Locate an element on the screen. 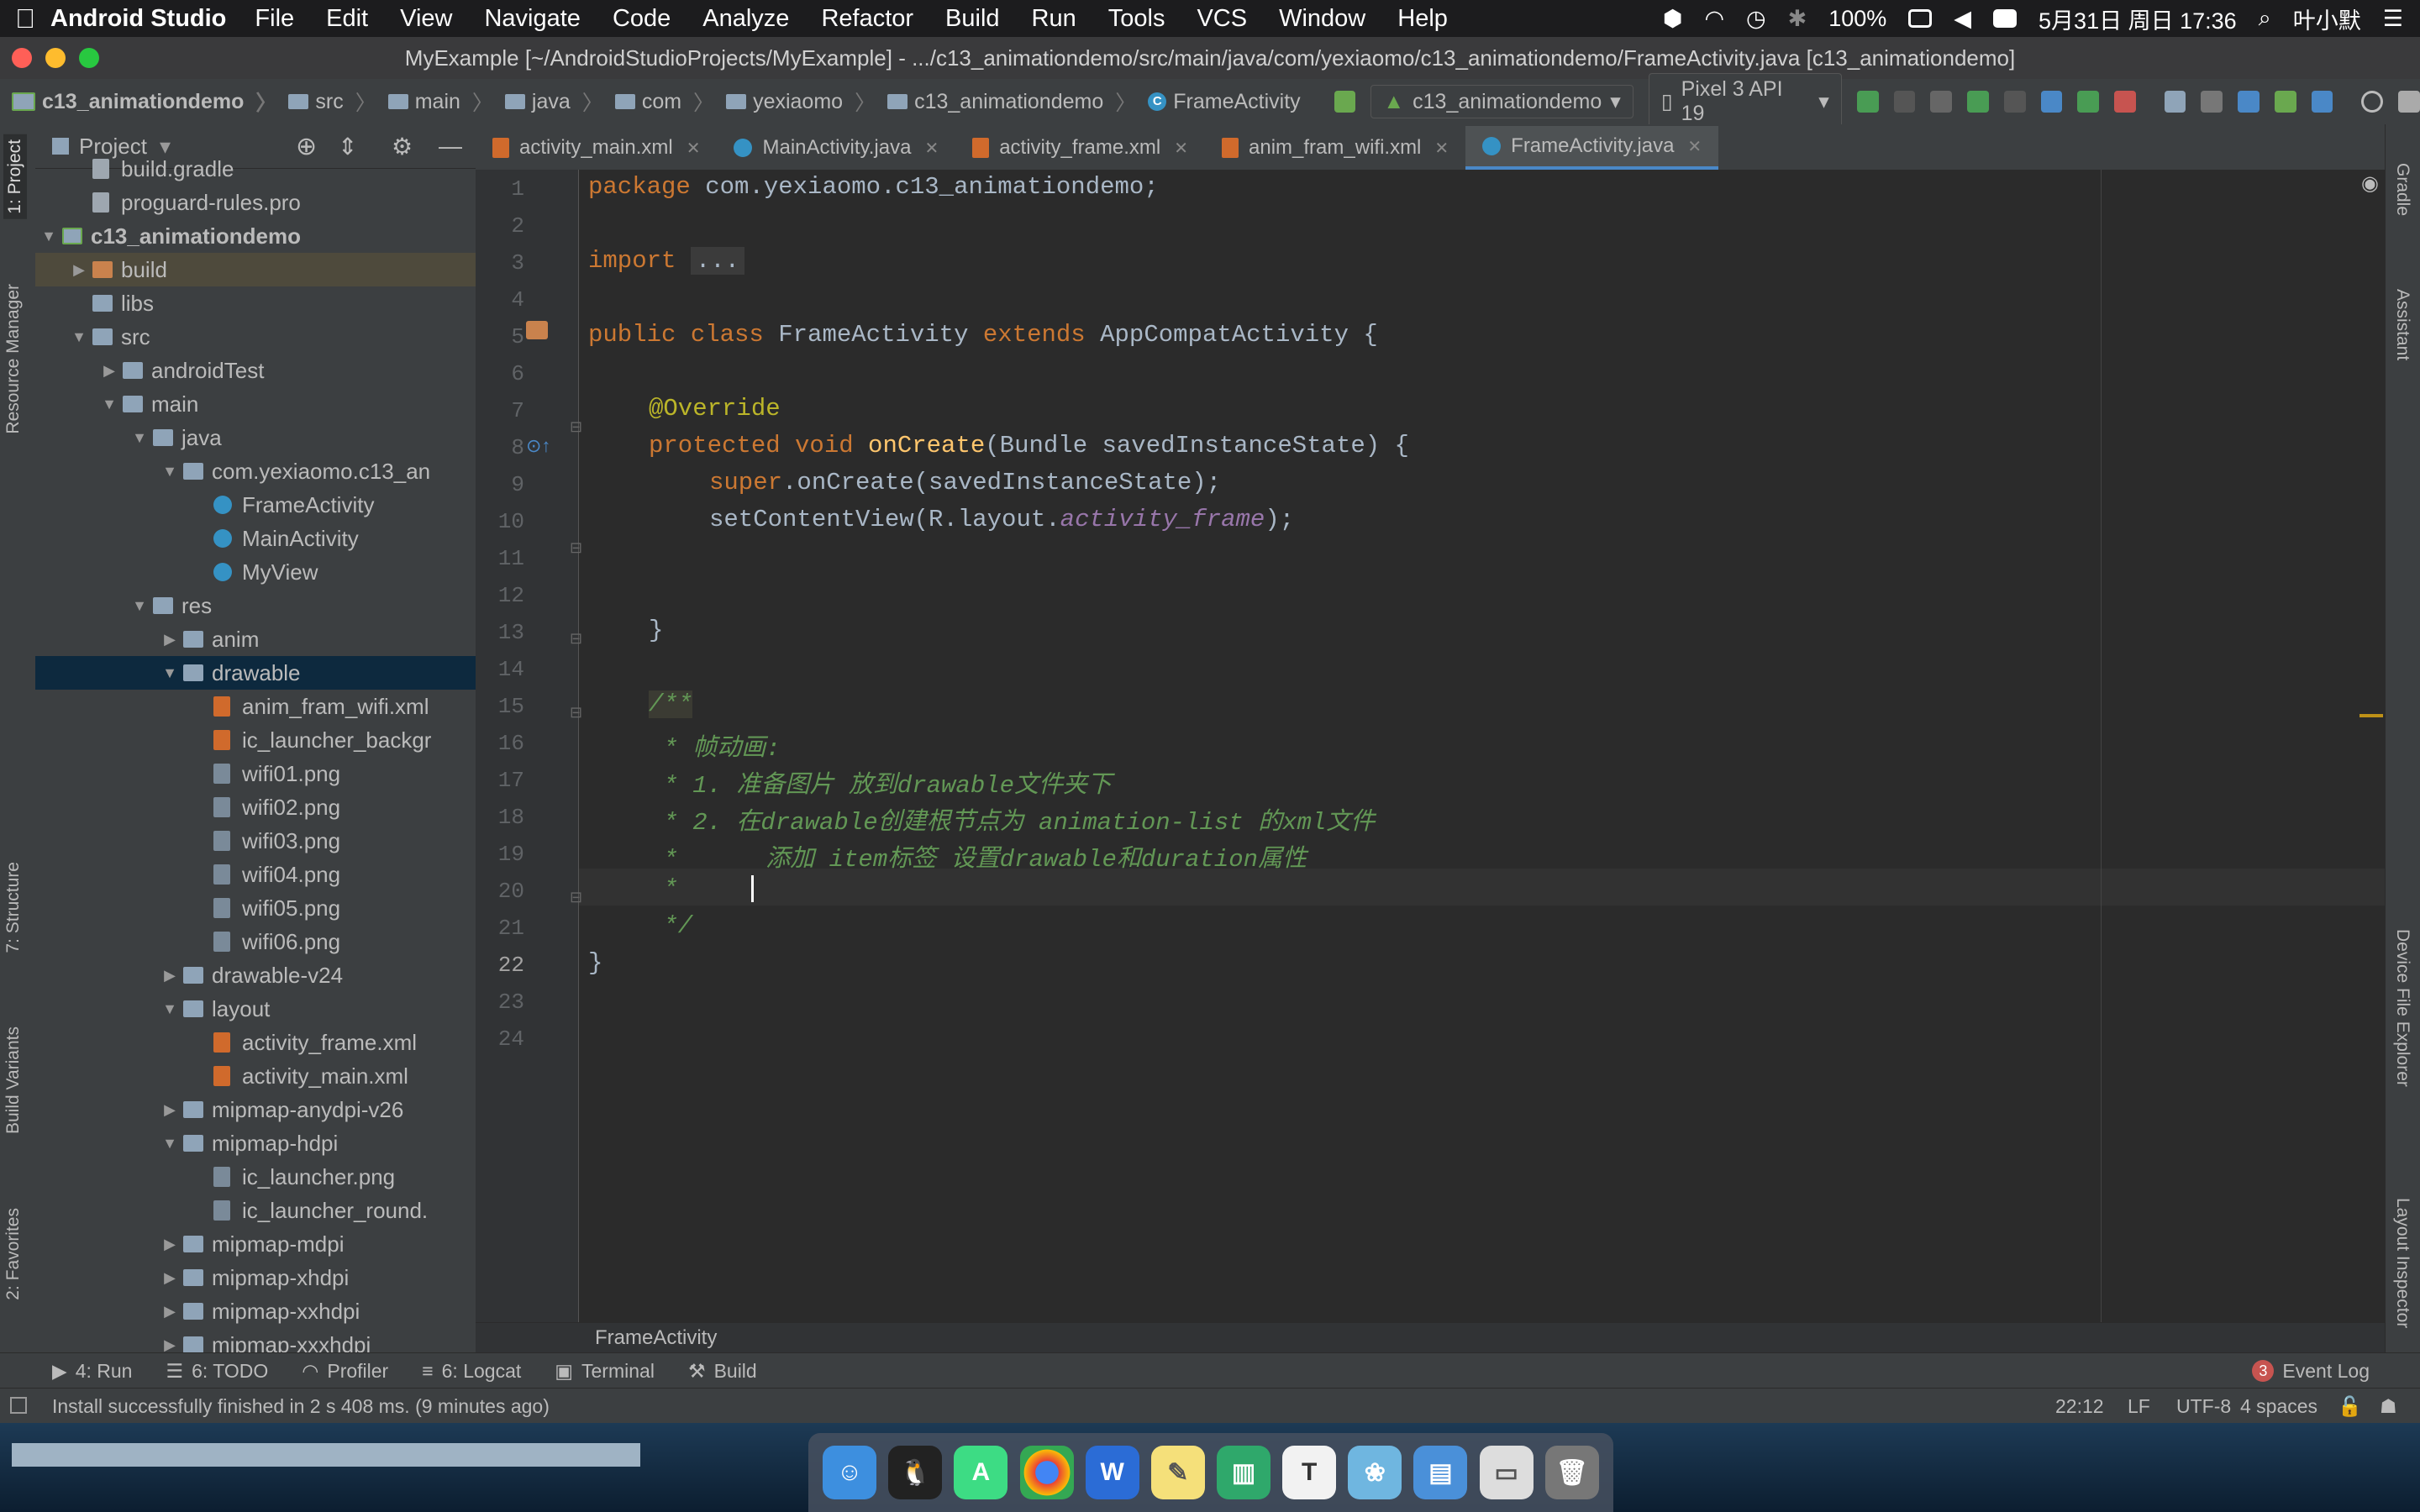 The image size is (2420, 1512). line-number: 12 is located at coordinates (500, 595).